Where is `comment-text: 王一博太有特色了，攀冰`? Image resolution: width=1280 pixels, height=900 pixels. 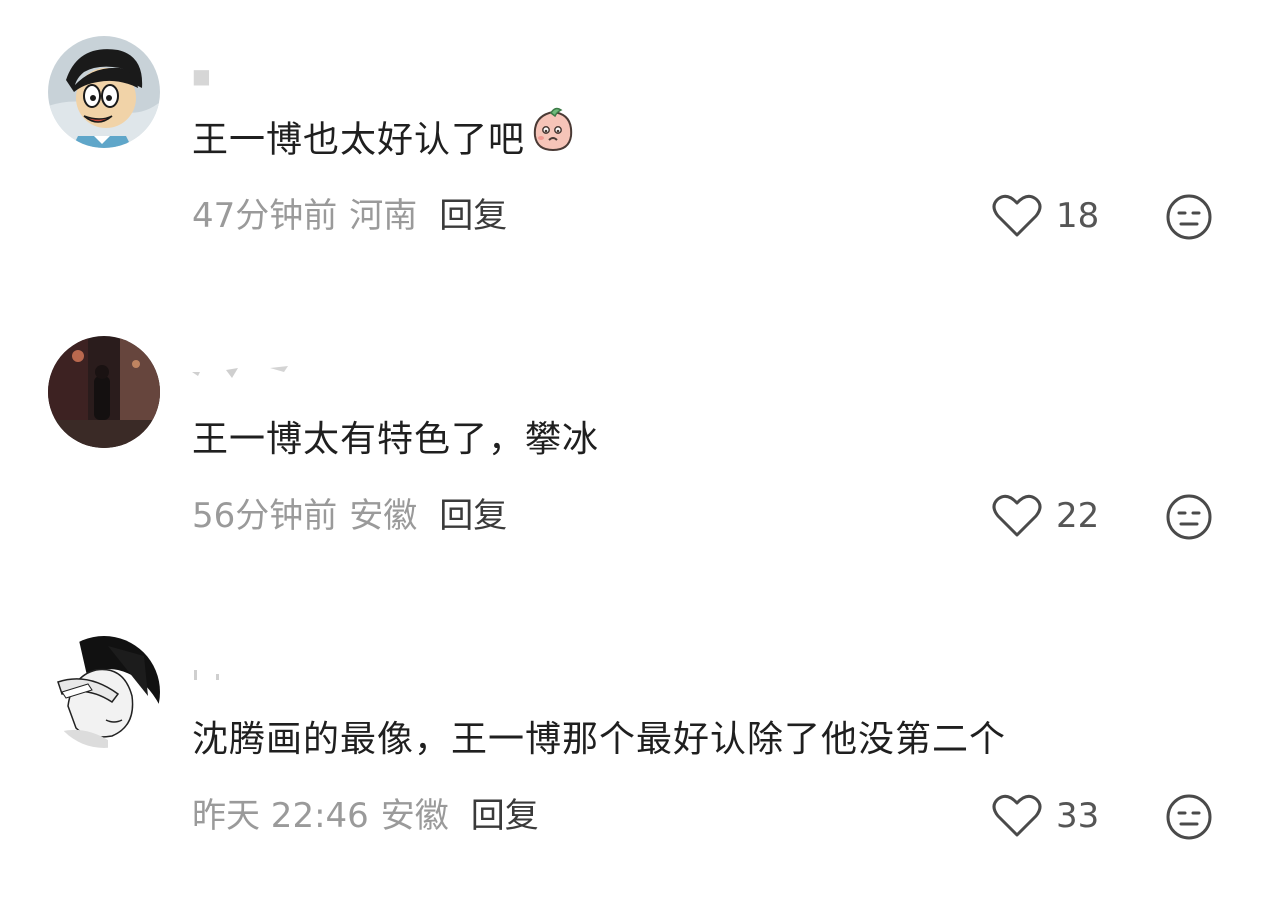 comment-text: 王一博太有特色了，攀冰 is located at coordinates (395, 440).